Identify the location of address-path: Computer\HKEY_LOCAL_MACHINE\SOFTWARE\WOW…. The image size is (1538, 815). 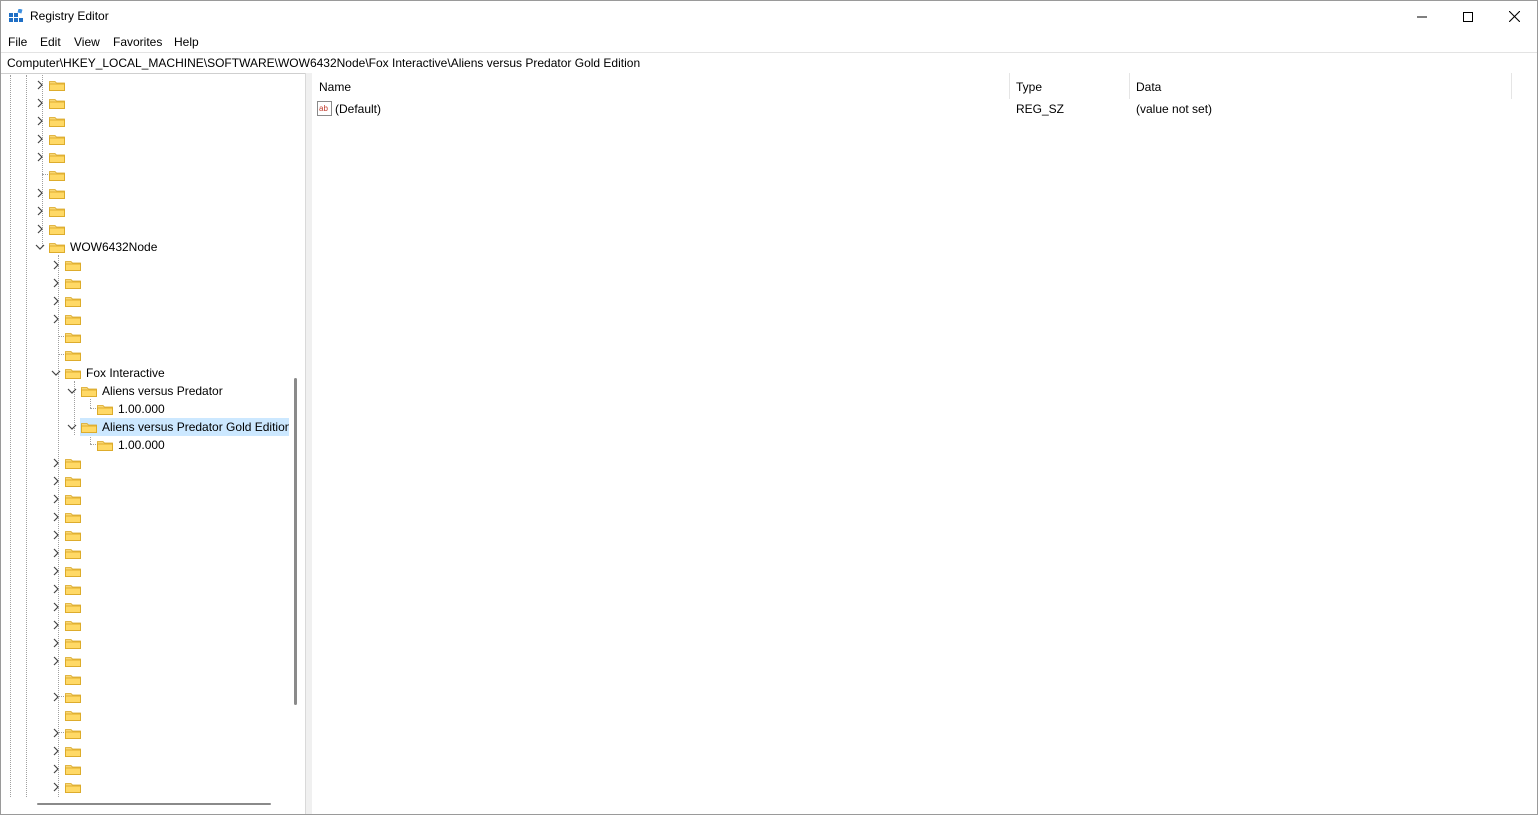
(323, 63).